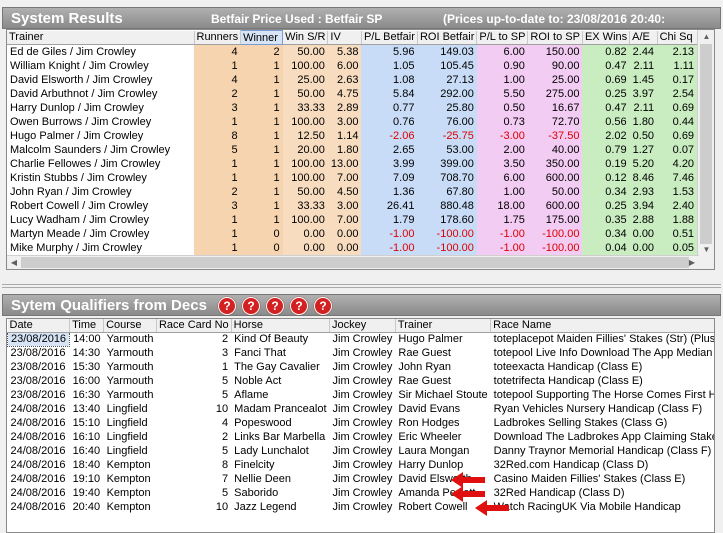  I want to click on scroll-right-icon: ▶, so click(692, 262).